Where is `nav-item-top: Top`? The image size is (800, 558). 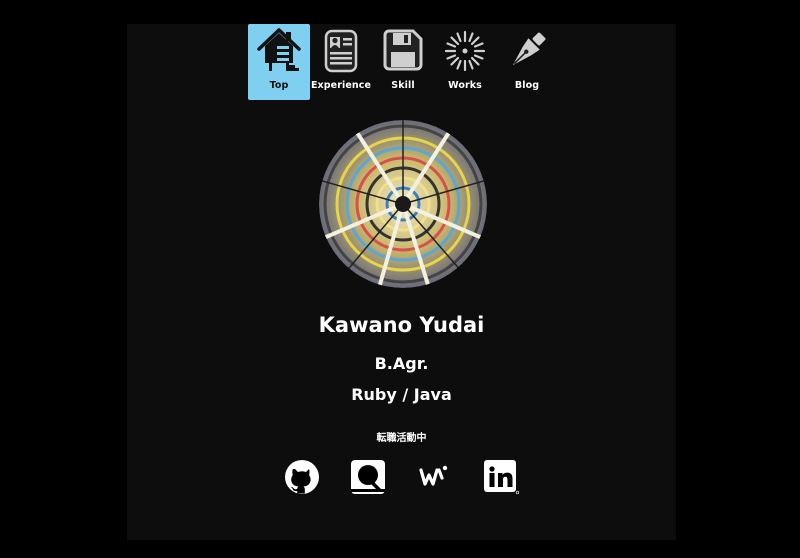 nav-item-top: Top is located at coordinates (279, 62).